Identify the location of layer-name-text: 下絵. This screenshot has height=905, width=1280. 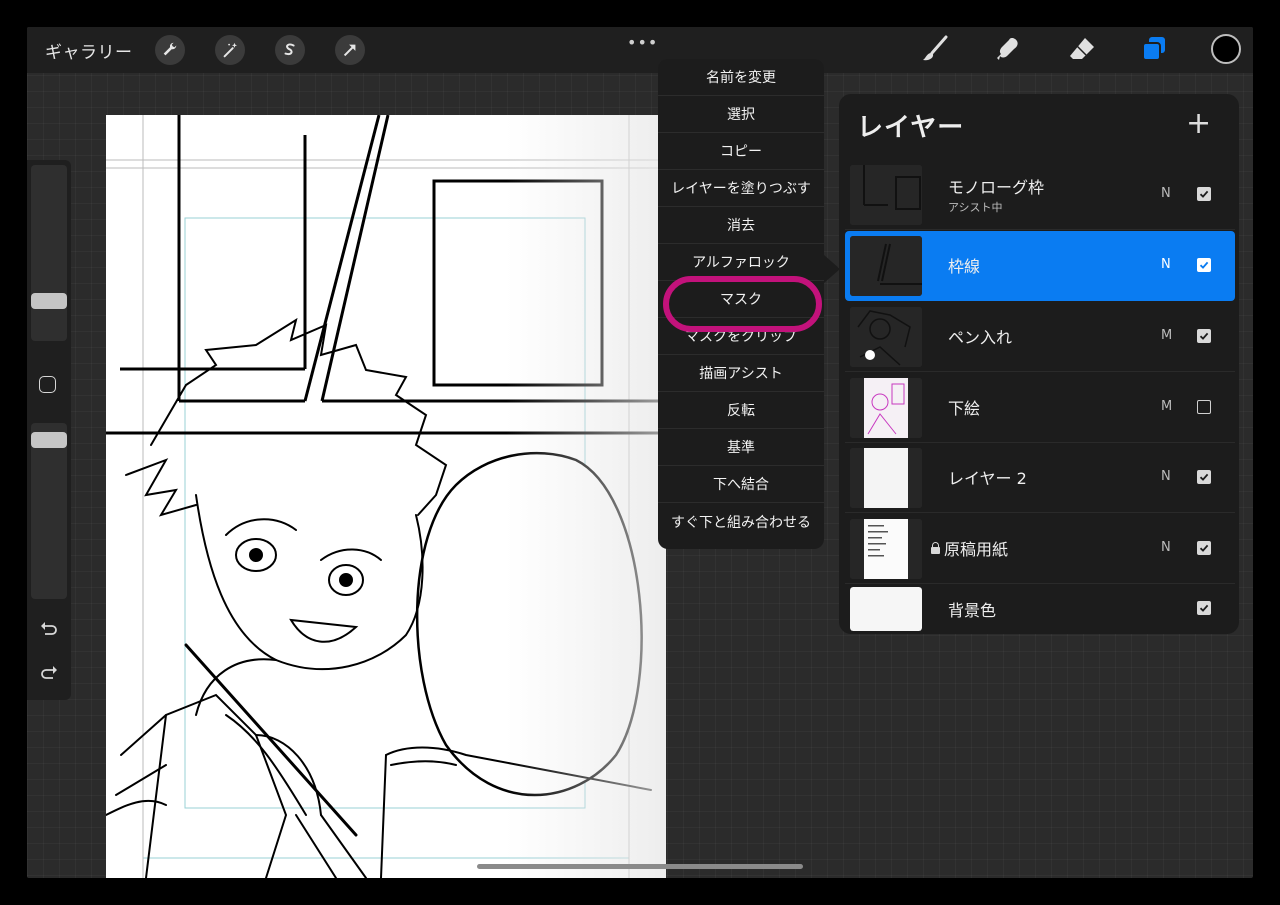
(964, 408).